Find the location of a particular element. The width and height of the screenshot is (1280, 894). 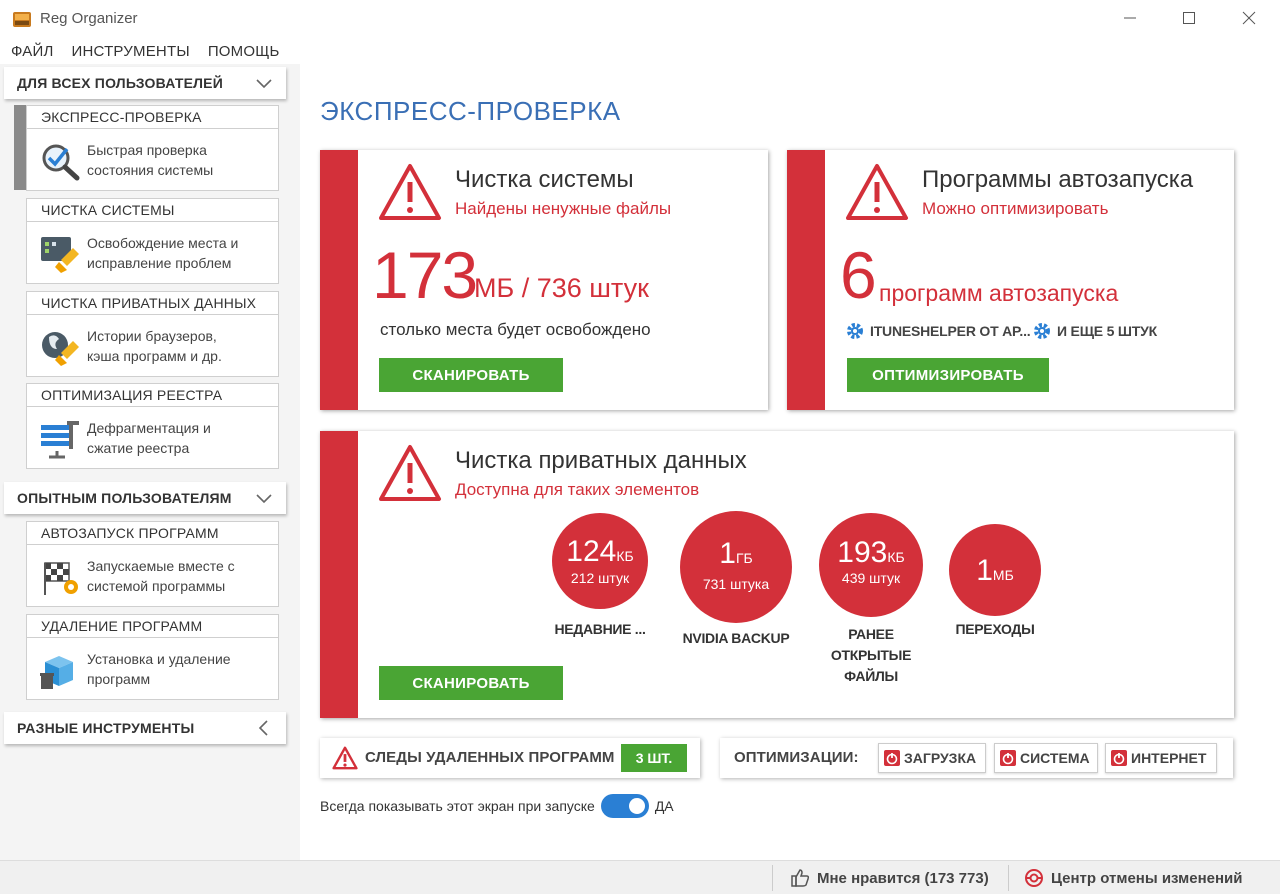

minimize-button is located at coordinates (1130, 18).